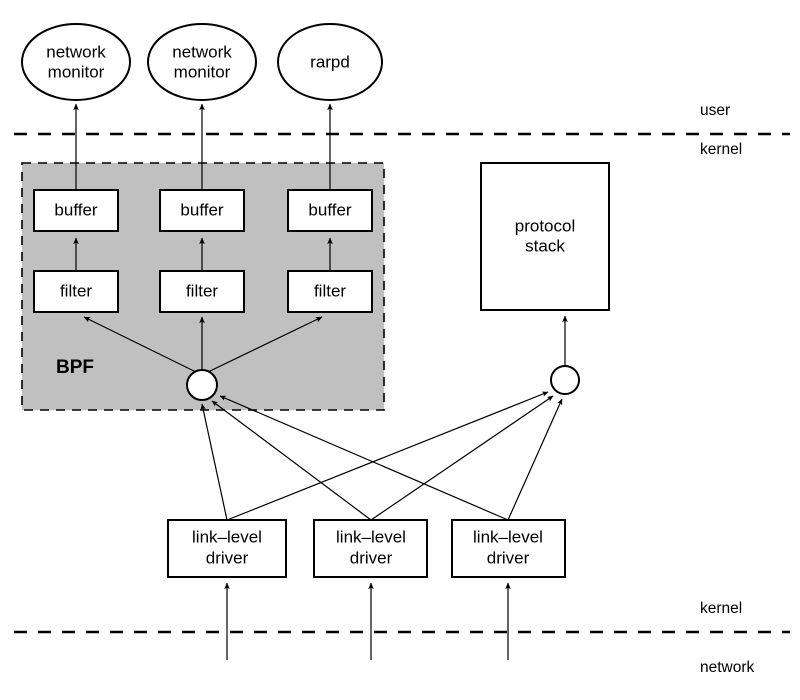  What do you see at coordinates (291, 460) in the screenshot?
I see `edge-driver2-to-bpf-junction` at bounding box center [291, 460].